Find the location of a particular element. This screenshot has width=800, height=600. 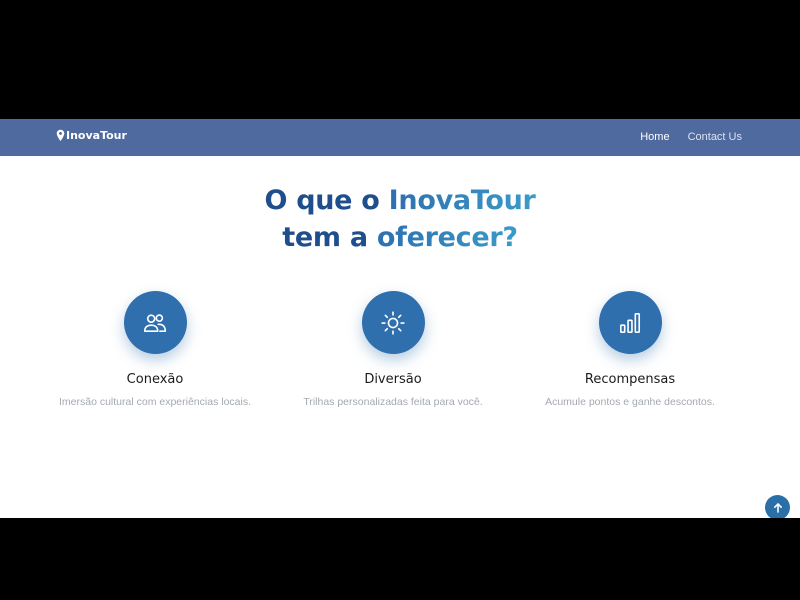

nav-link-home: Home is located at coordinates (654, 137).